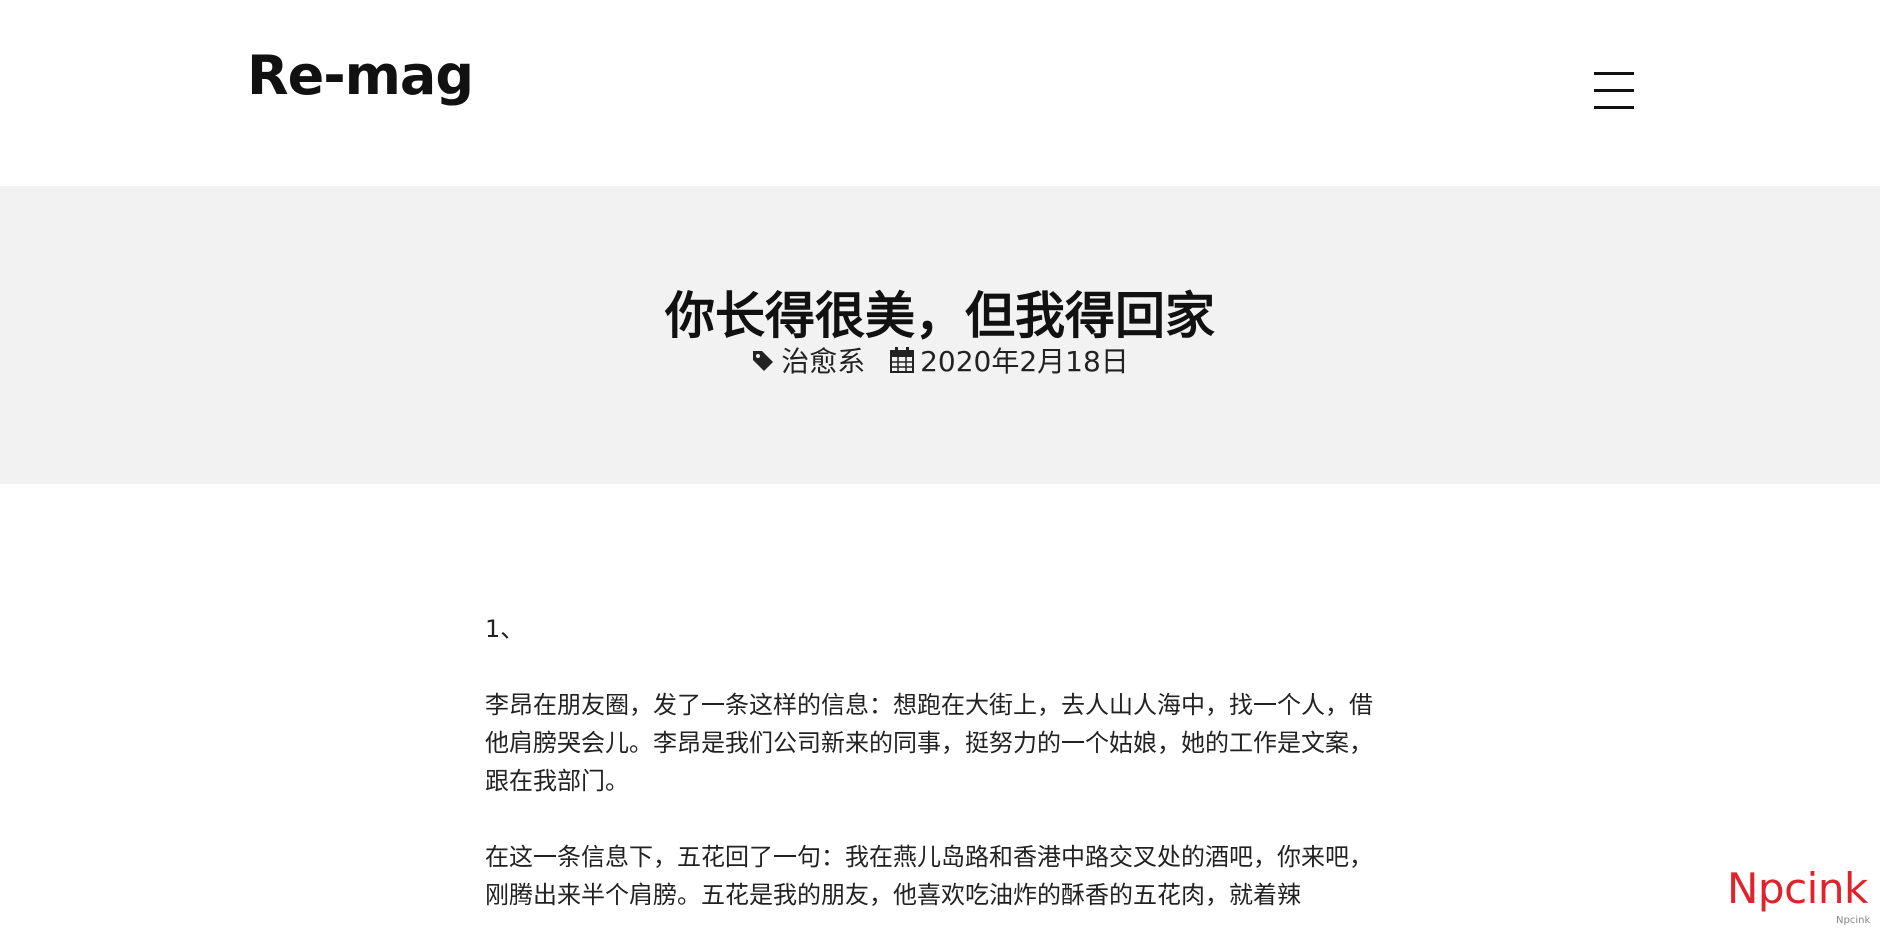  What do you see at coordinates (1614, 107) in the screenshot?
I see `hamburger-icon-line-bottom` at bounding box center [1614, 107].